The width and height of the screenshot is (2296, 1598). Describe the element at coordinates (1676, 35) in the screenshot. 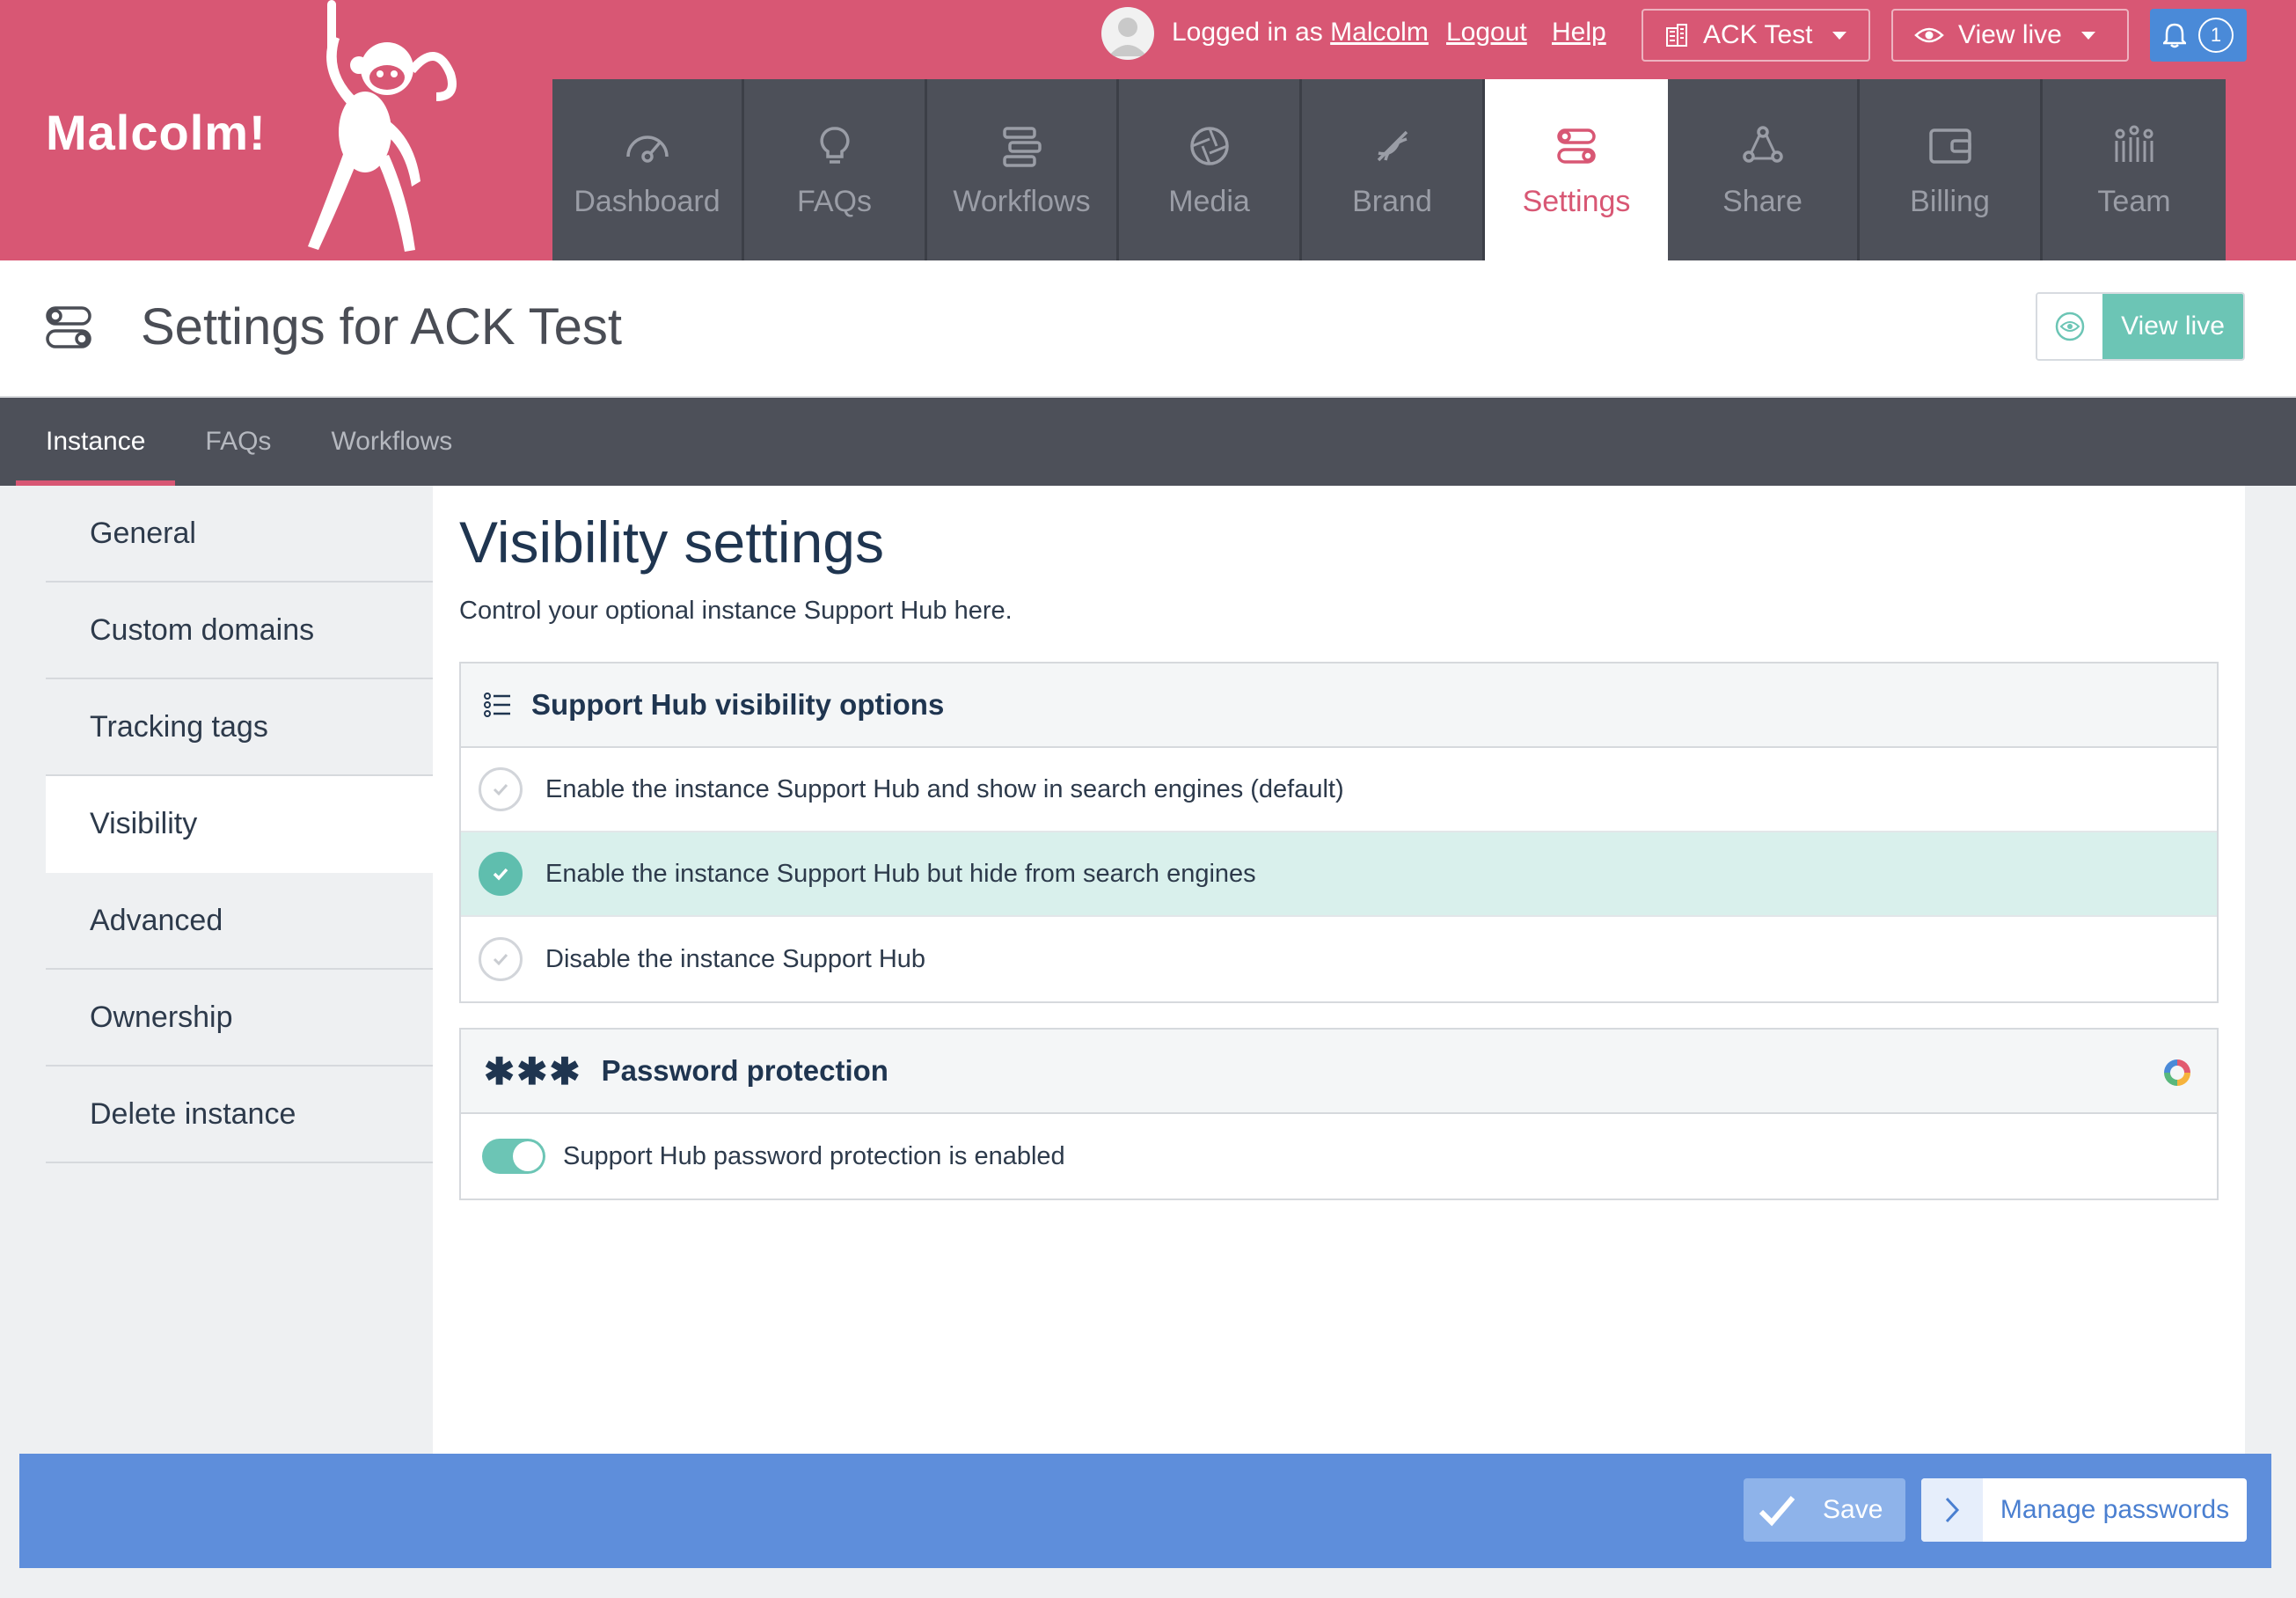

I see `building-icon` at that location.